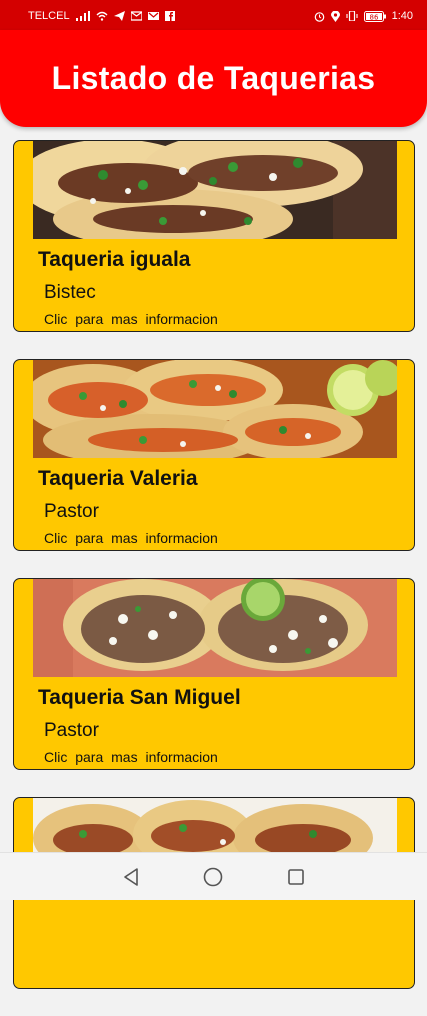  I want to click on app-bar: Listado de Taquerias, so click(213, 78).